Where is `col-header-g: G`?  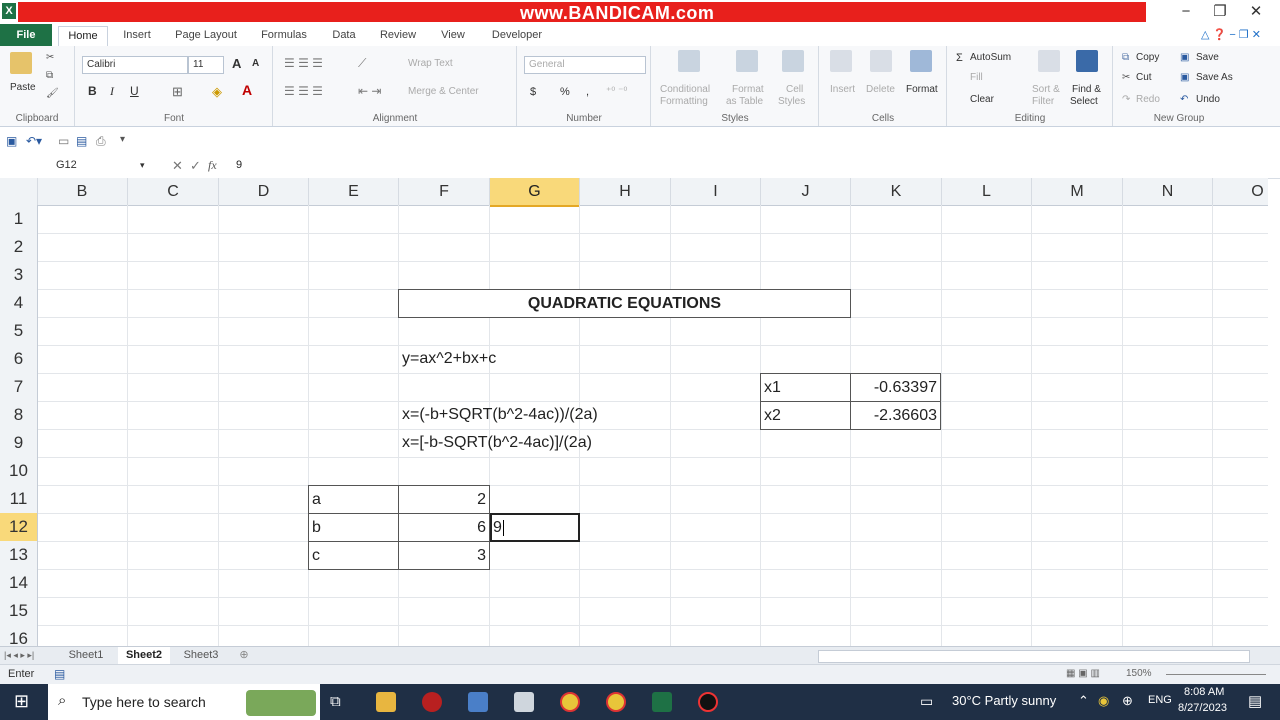 col-header-g: G is located at coordinates (535, 192).